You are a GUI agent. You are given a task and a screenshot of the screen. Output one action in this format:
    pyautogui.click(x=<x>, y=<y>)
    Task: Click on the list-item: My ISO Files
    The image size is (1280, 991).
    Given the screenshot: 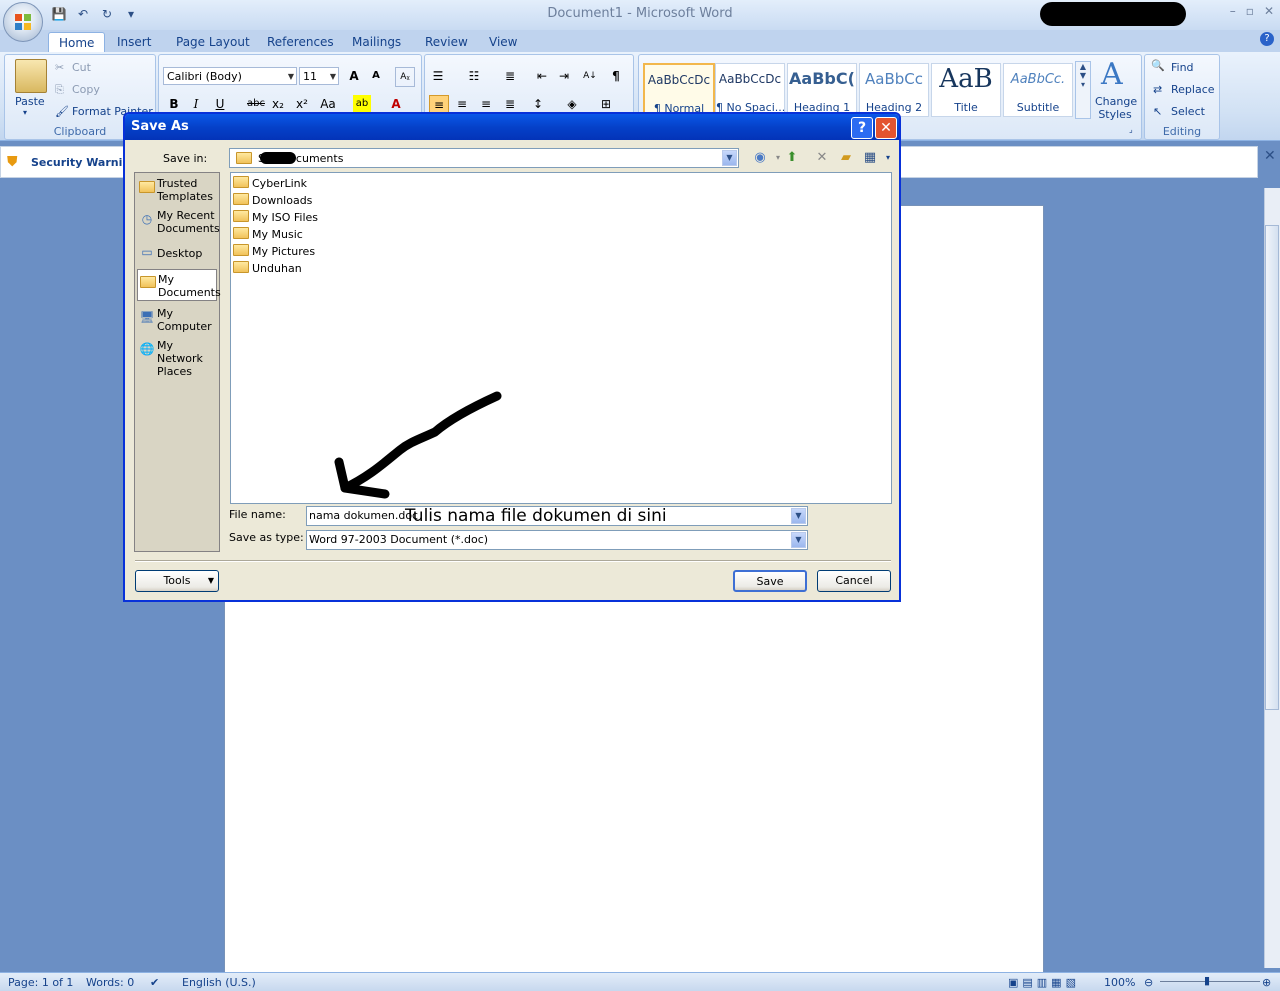 What is the action you would take?
    pyautogui.click(x=275, y=217)
    